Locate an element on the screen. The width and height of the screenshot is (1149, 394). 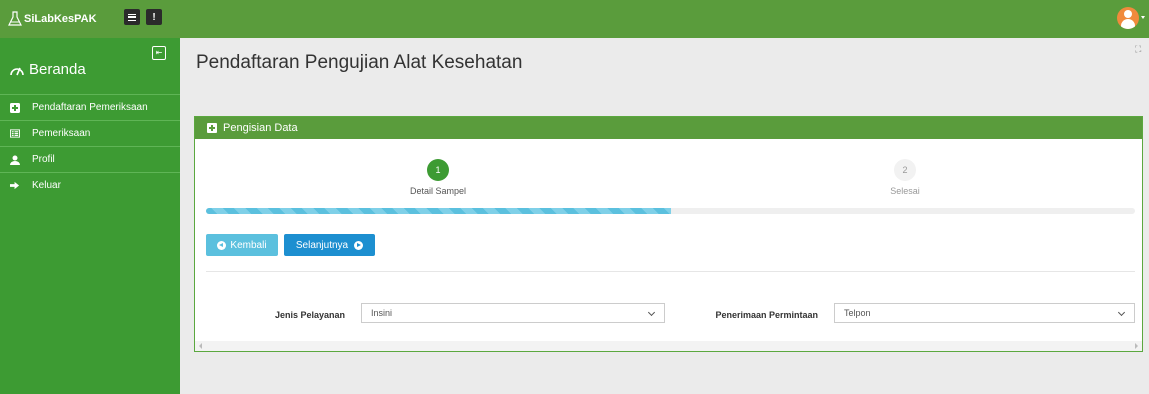
caret-down-icon is located at coordinates (1143, 17).